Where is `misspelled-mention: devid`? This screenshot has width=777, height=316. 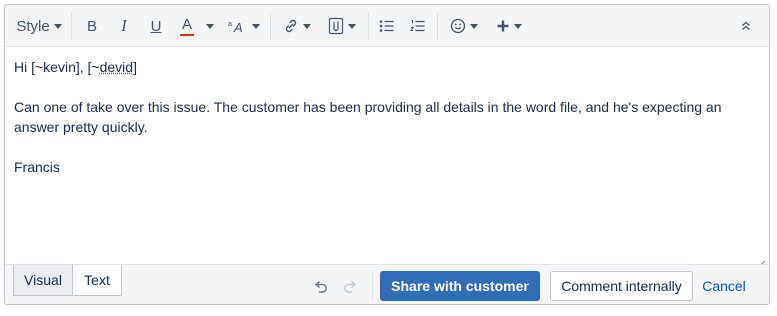 misspelled-mention: devid is located at coordinates (116, 67).